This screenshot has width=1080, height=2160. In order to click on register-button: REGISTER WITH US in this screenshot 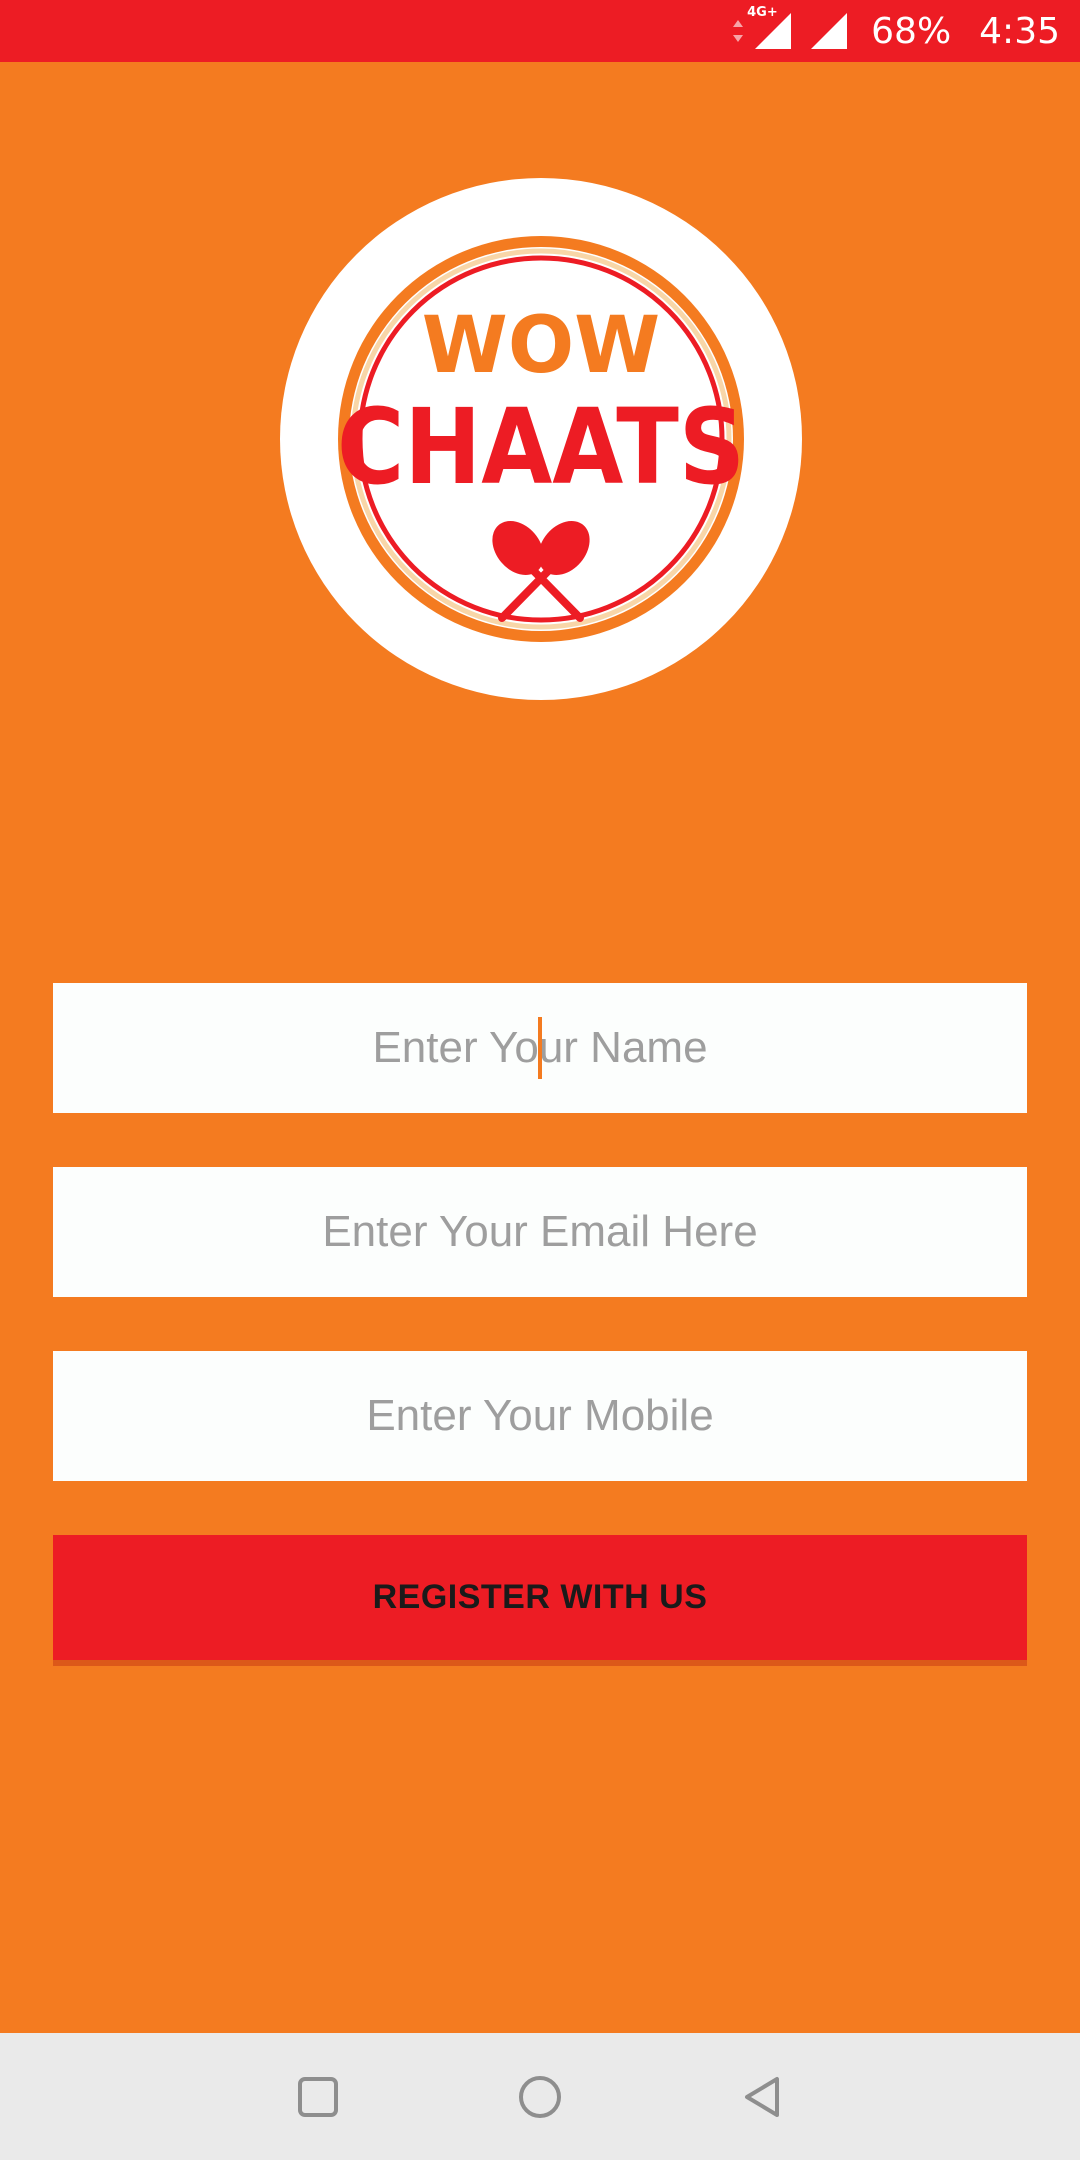, I will do `click(540, 1597)`.